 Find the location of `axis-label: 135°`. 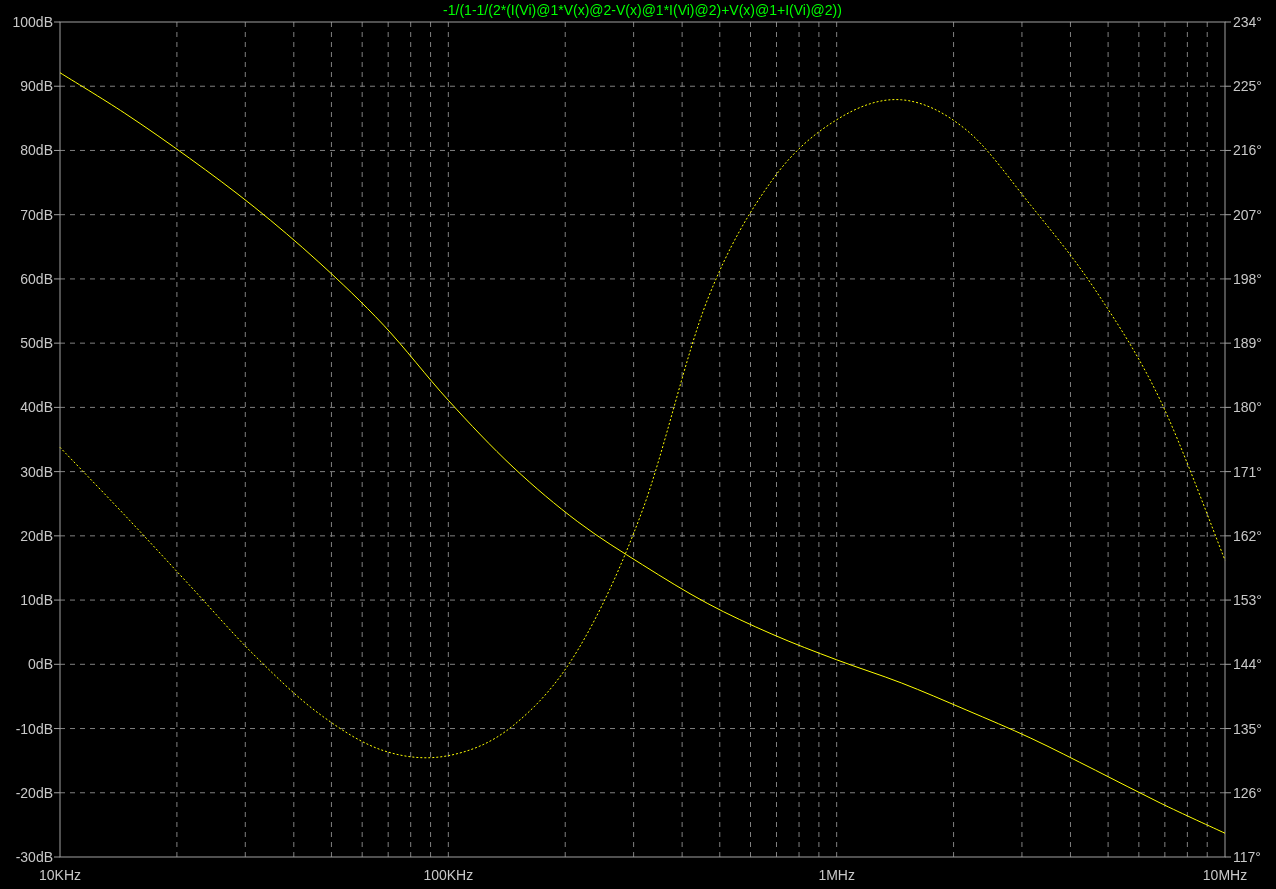

axis-label: 135° is located at coordinates (1247, 728).